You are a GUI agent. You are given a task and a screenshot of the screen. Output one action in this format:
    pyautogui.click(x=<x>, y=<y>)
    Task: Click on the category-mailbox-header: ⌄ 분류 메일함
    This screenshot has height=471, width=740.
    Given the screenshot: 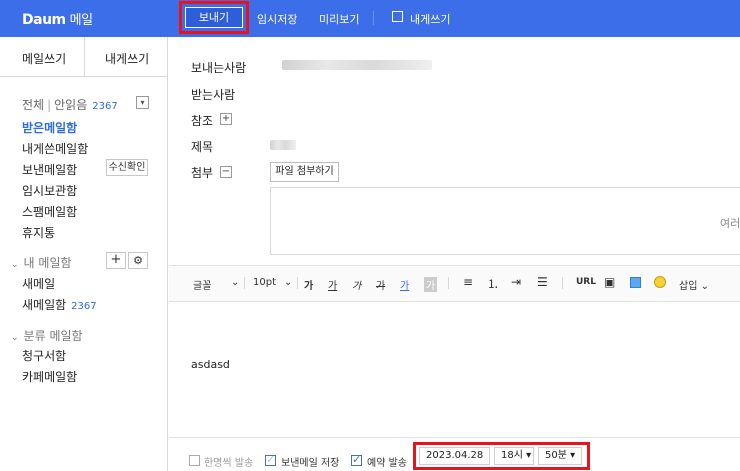 What is the action you would take?
    pyautogui.click(x=47, y=335)
    